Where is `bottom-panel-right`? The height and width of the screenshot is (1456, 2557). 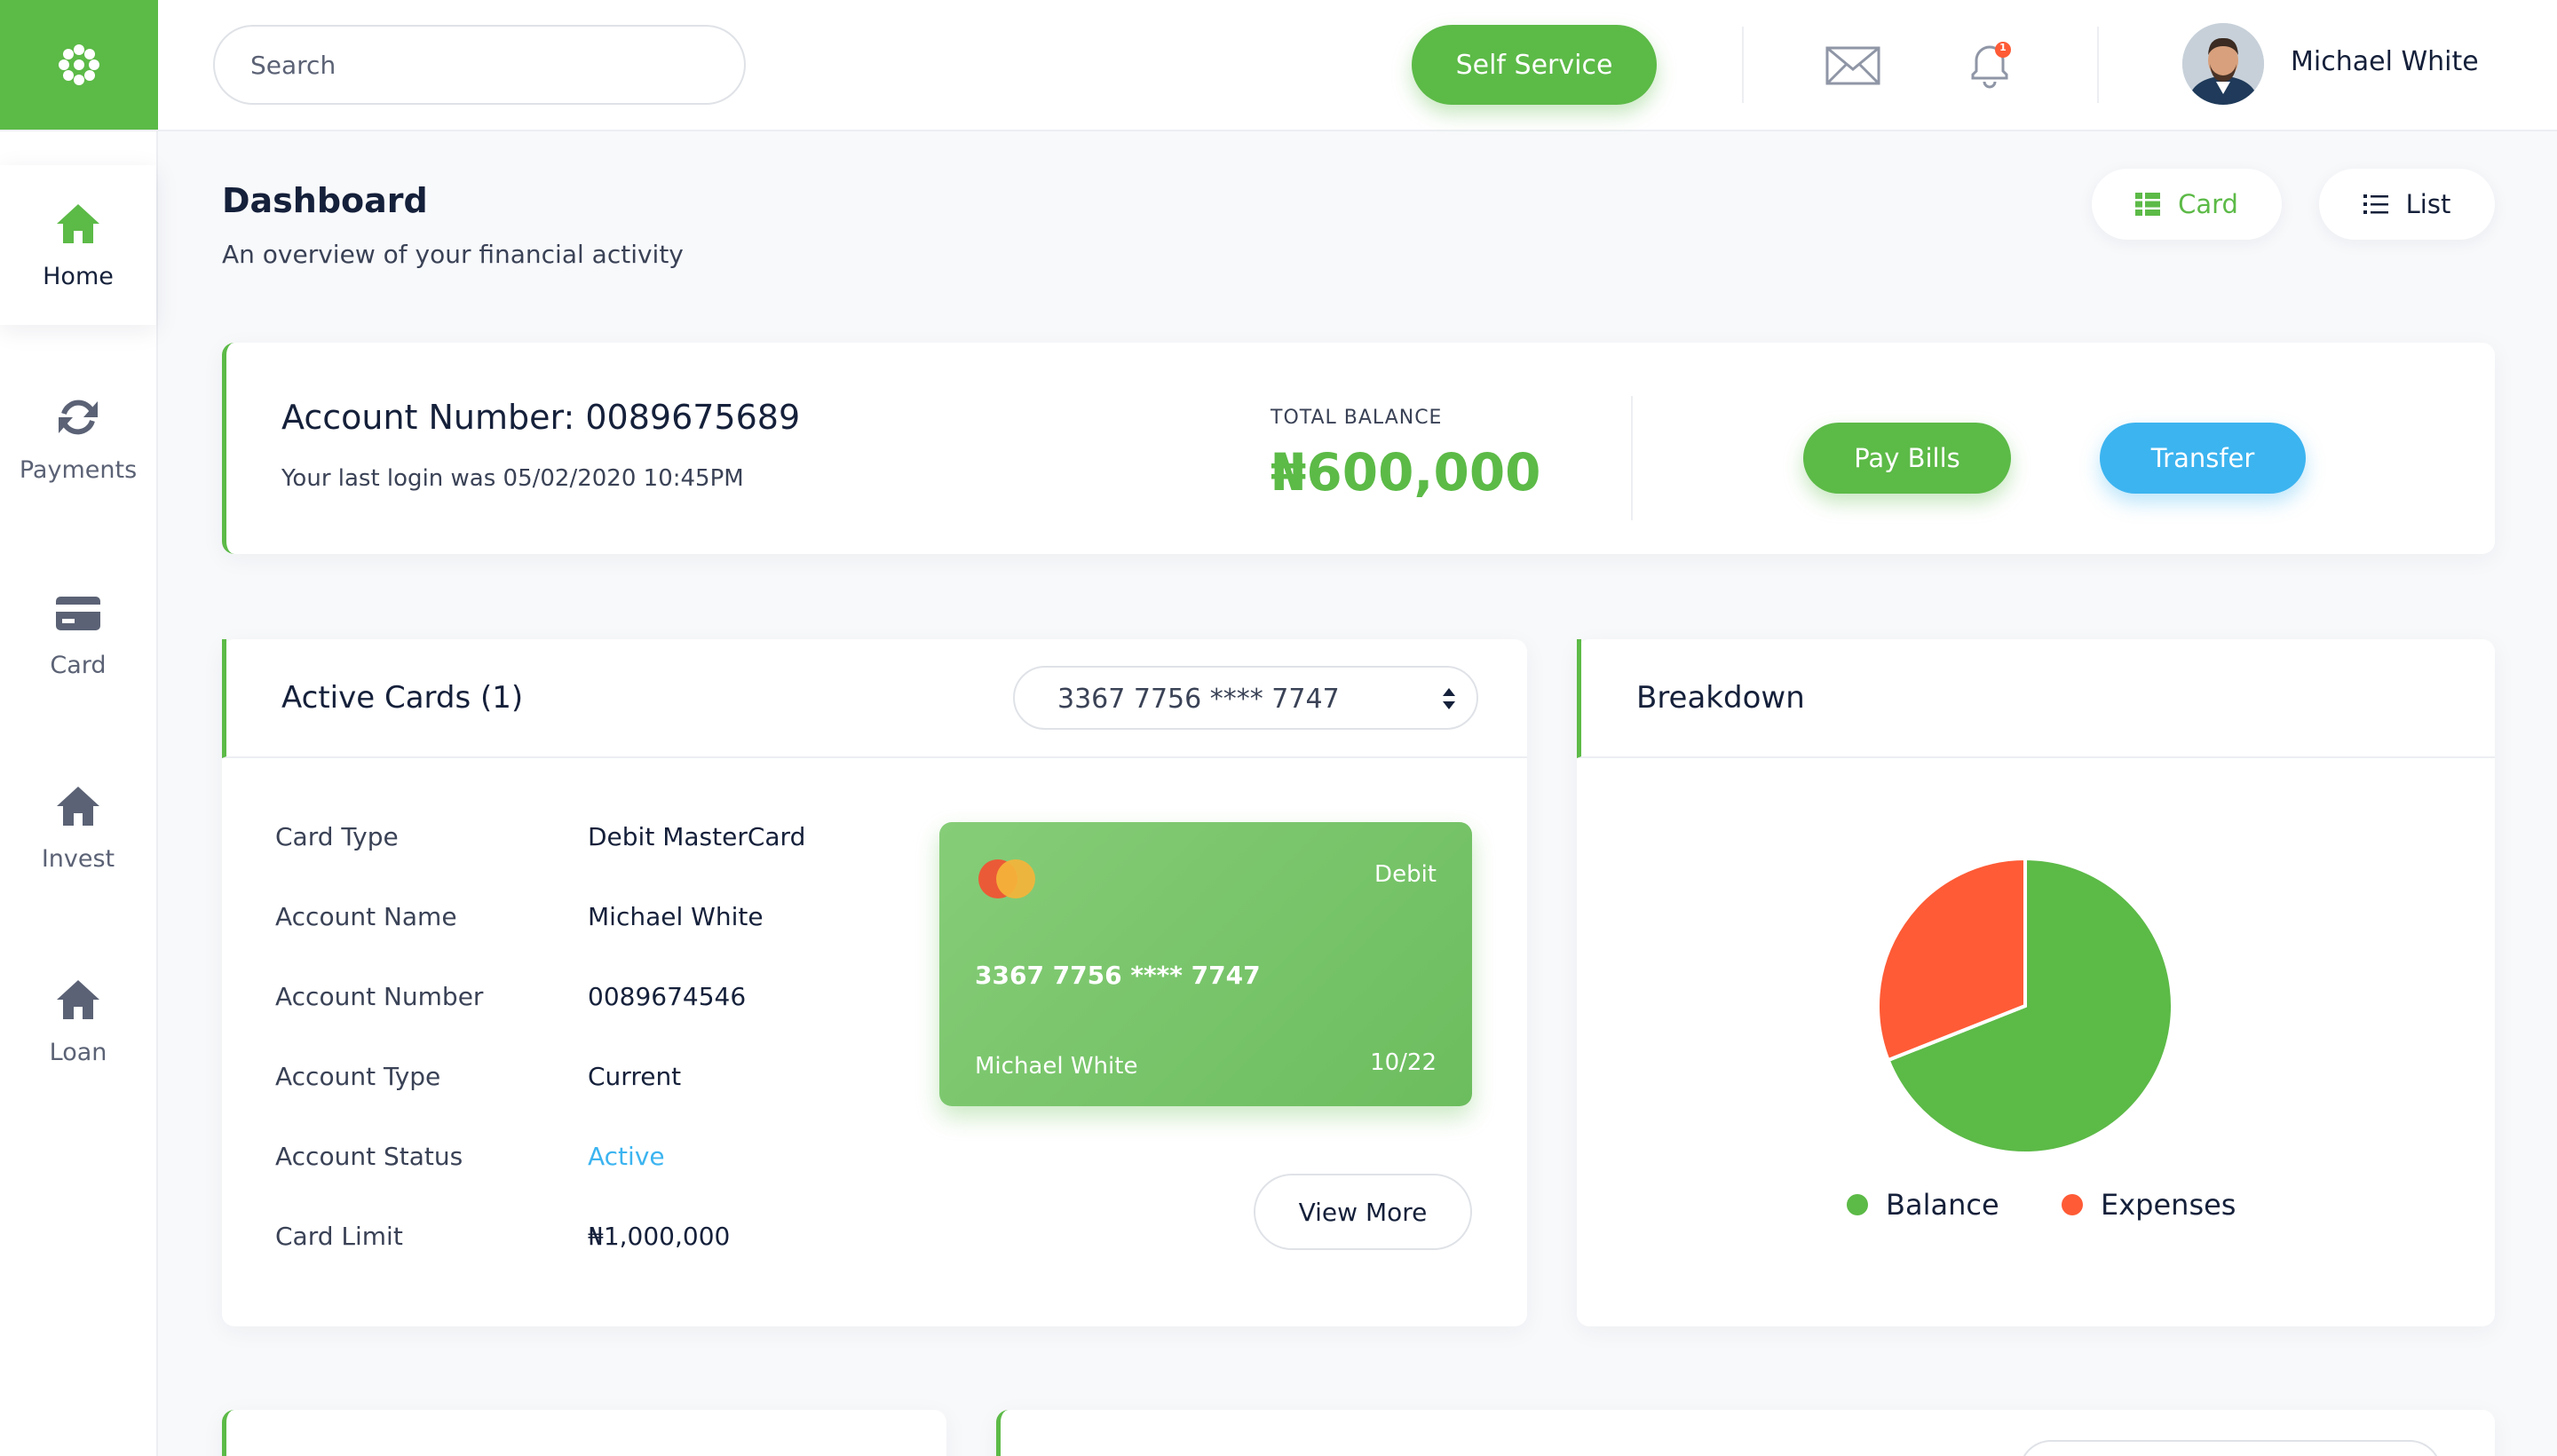 bottom-panel-right is located at coordinates (1745, 1433).